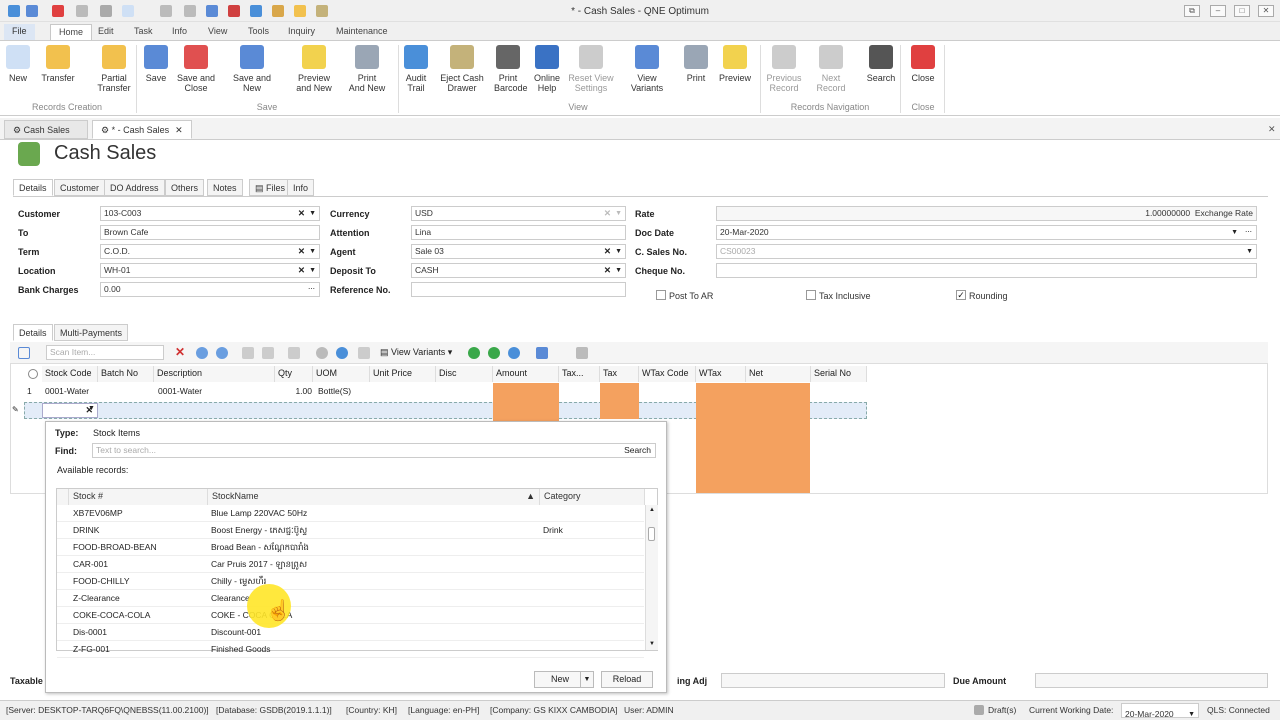 This screenshot has height=721, width=1280. I want to click on grid-header-cell: Amount, so click(526, 374).